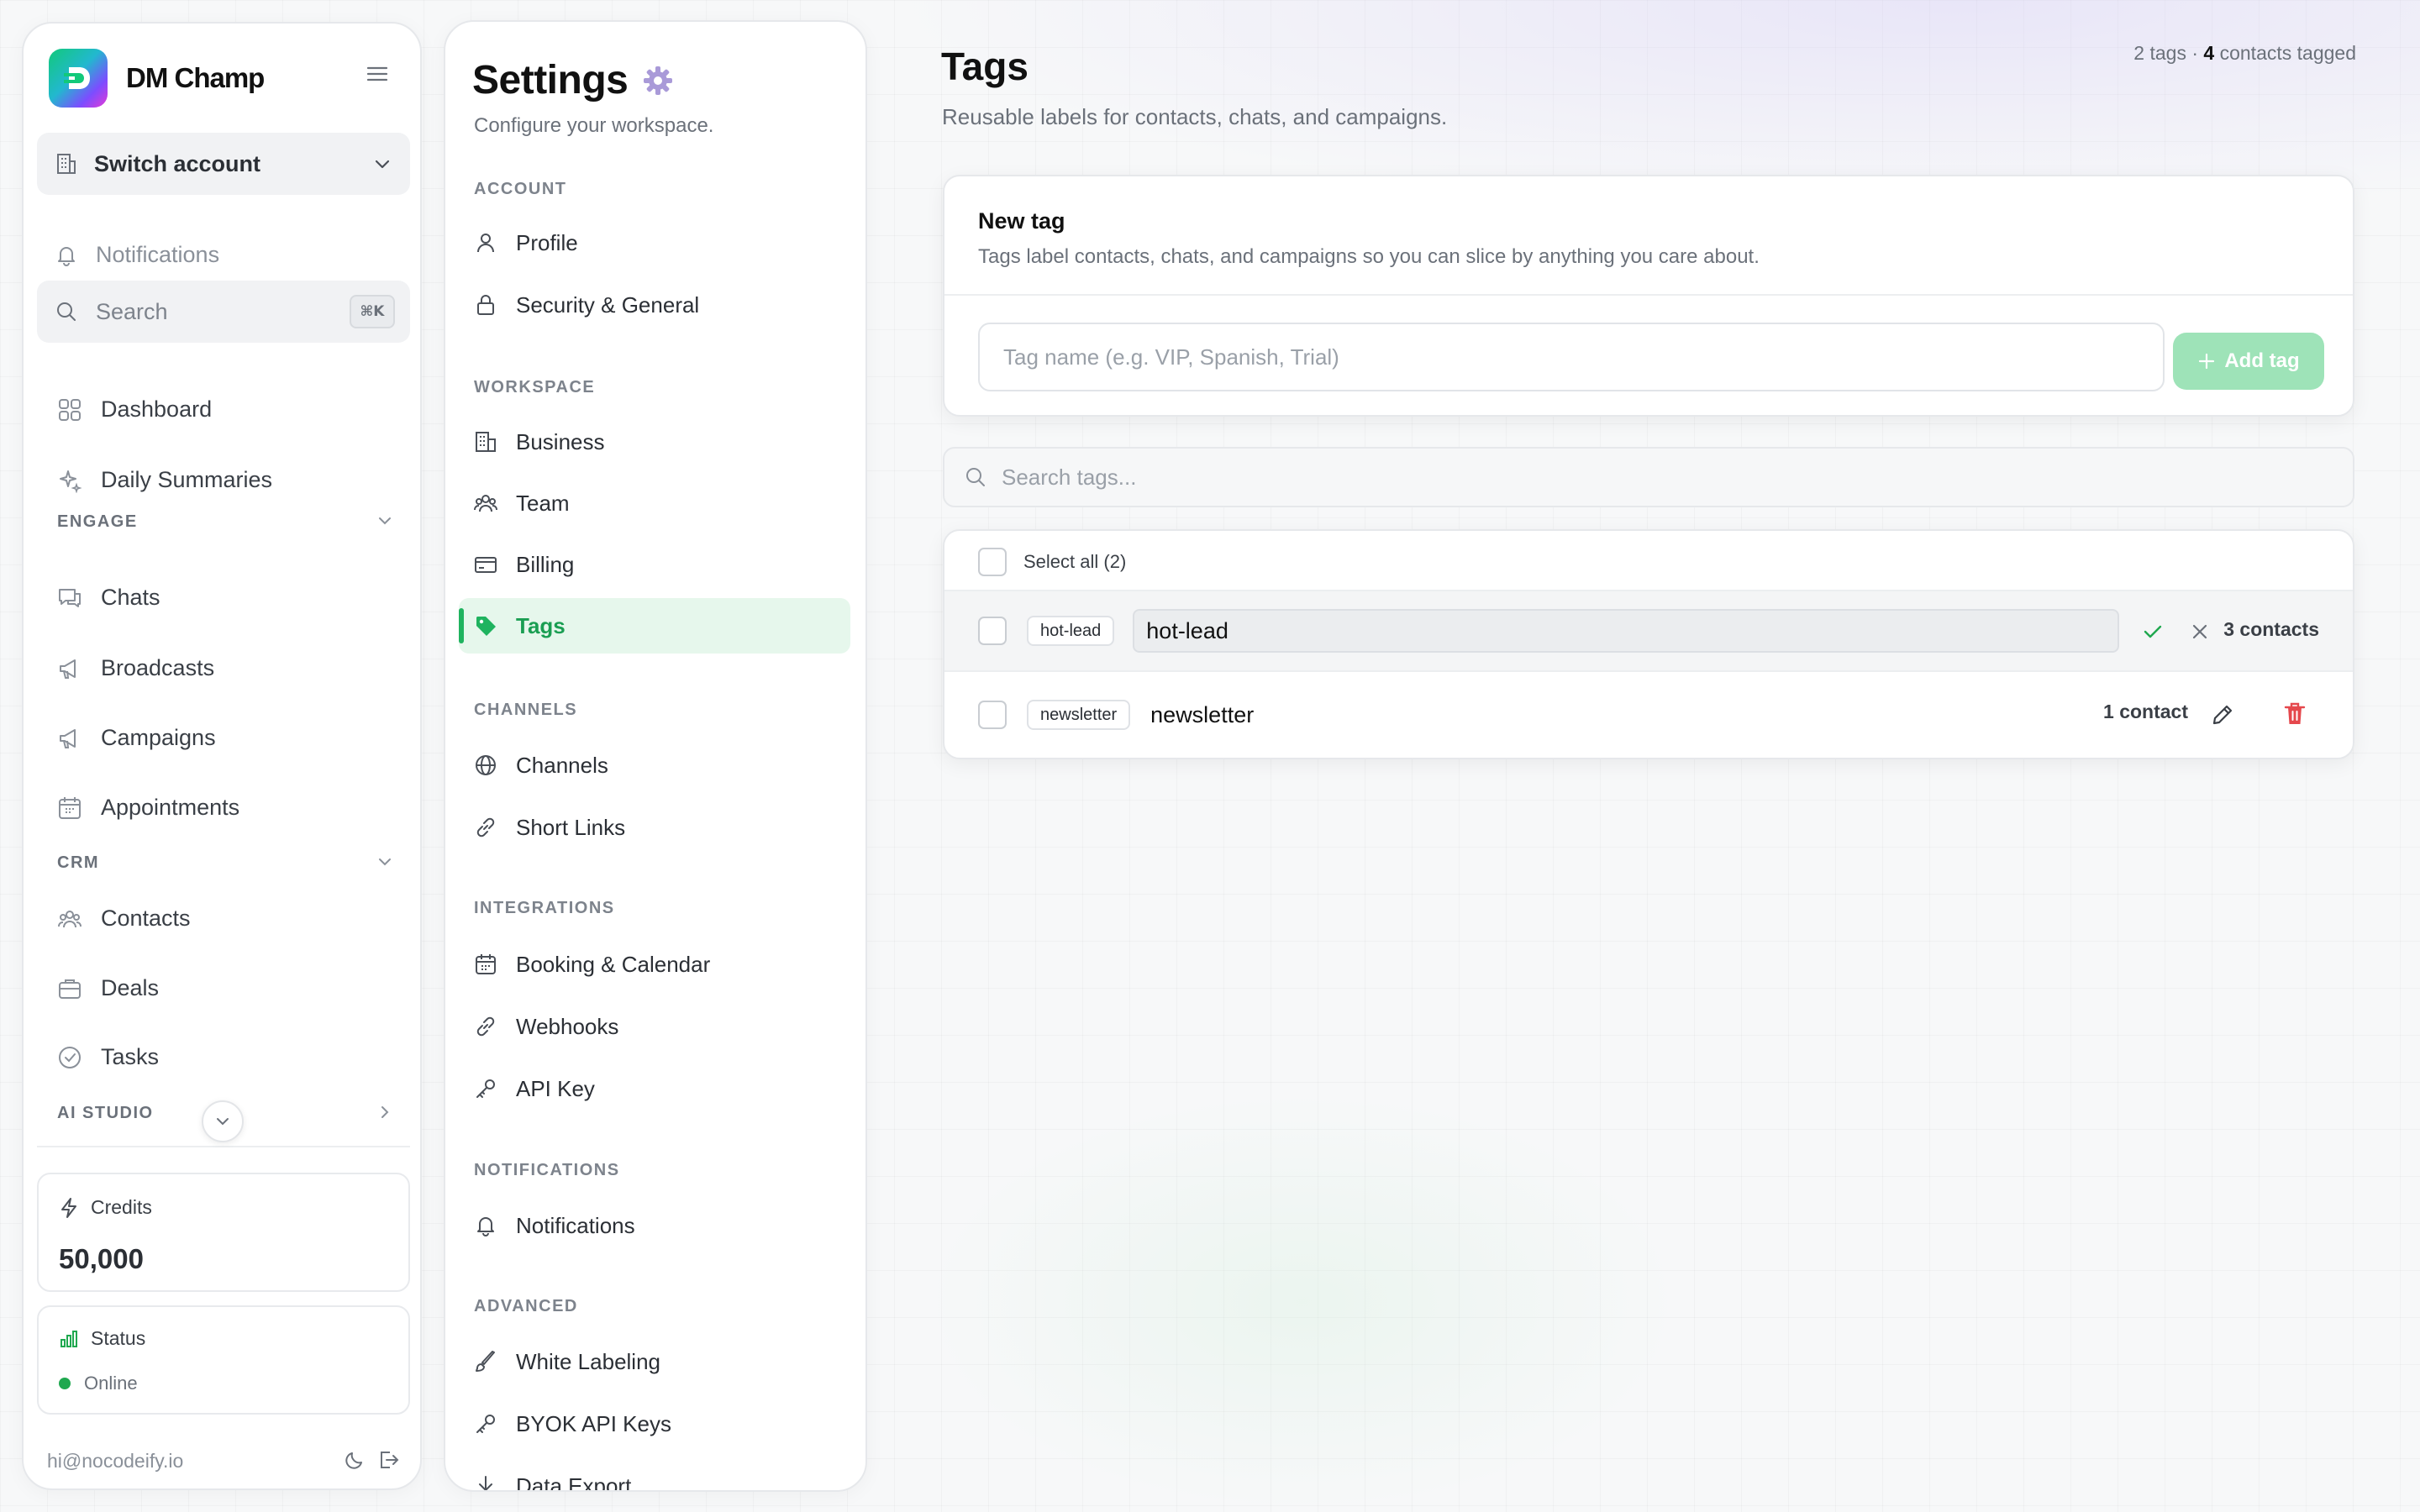  Describe the element at coordinates (654, 827) in the screenshot. I see `settings-item-short-links: Short Links` at that location.